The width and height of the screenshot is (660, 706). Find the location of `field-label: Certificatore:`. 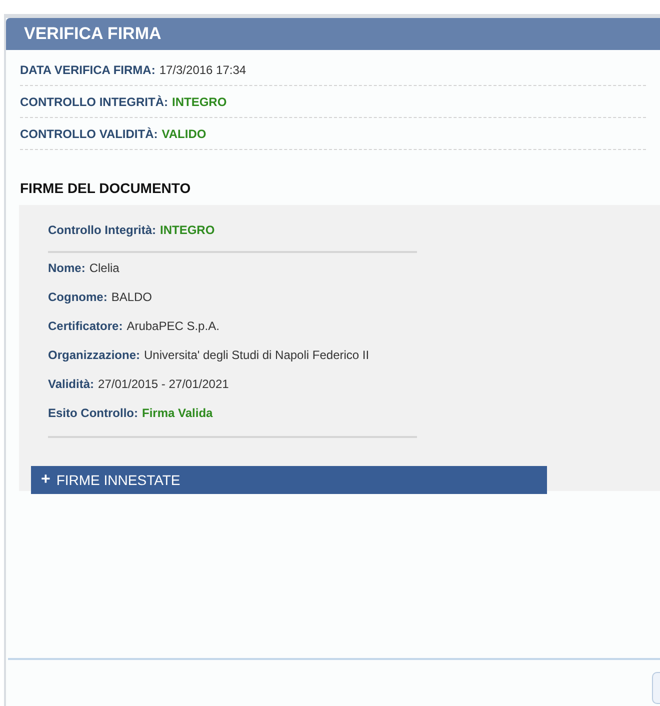

field-label: Certificatore: is located at coordinates (85, 326).